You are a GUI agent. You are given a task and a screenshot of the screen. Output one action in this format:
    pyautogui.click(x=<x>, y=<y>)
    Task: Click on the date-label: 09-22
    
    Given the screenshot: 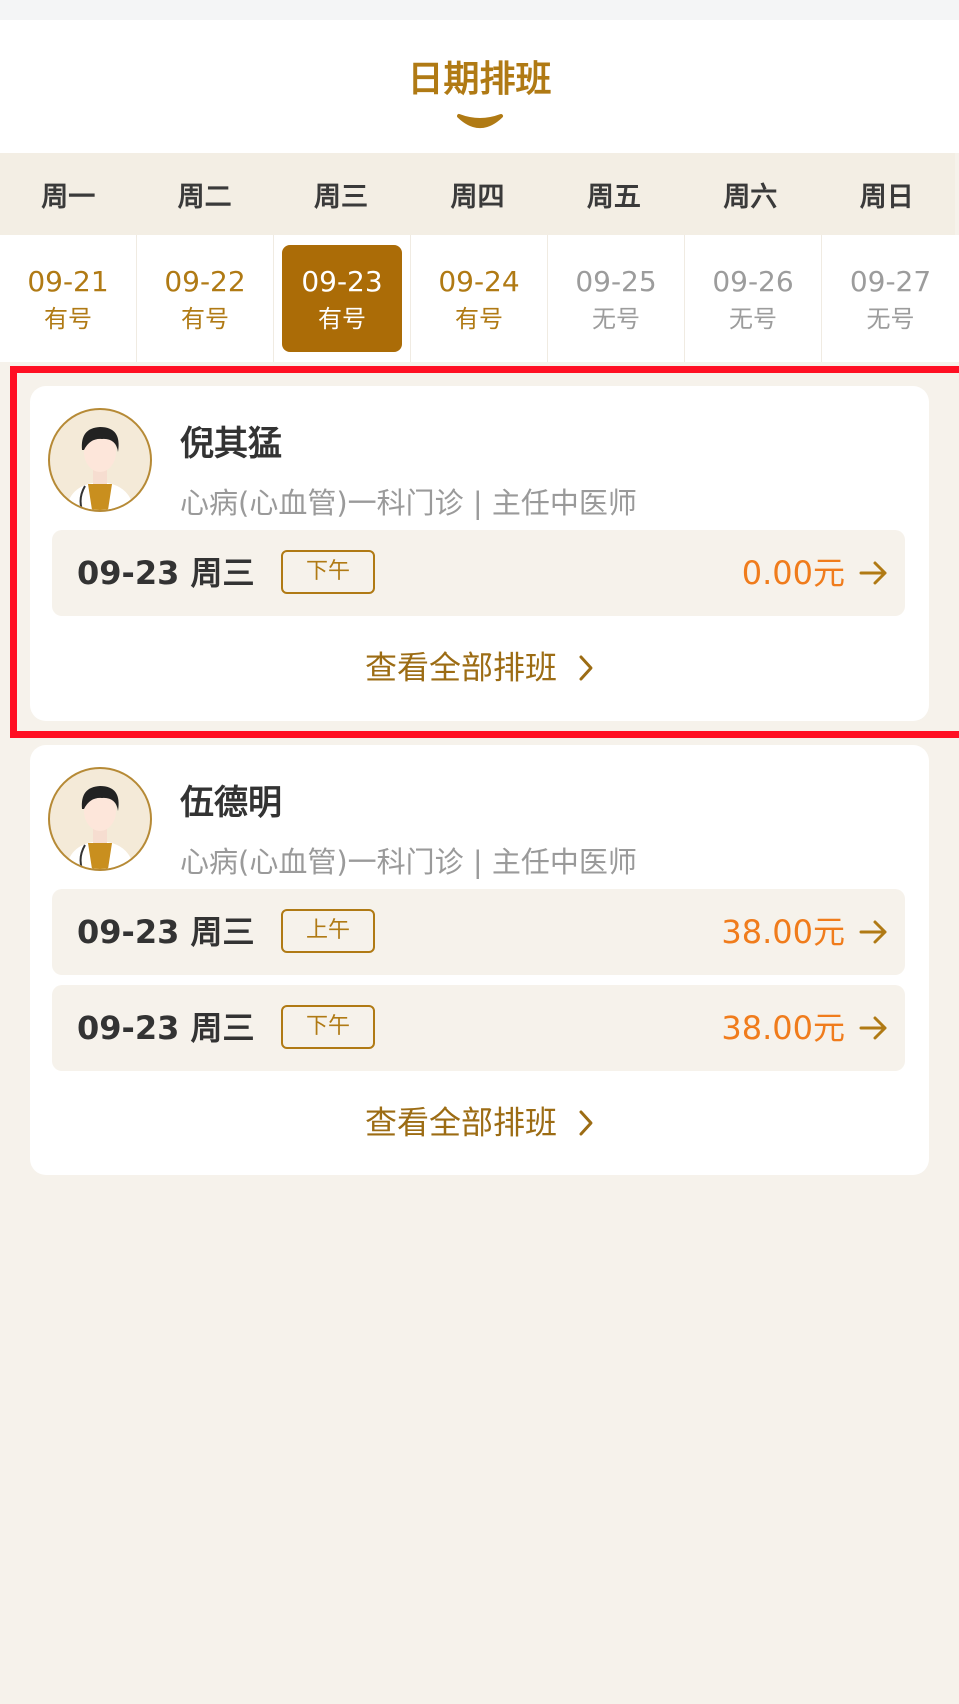 What is the action you would take?
    pyautogui.click(x=205, y=281)
    